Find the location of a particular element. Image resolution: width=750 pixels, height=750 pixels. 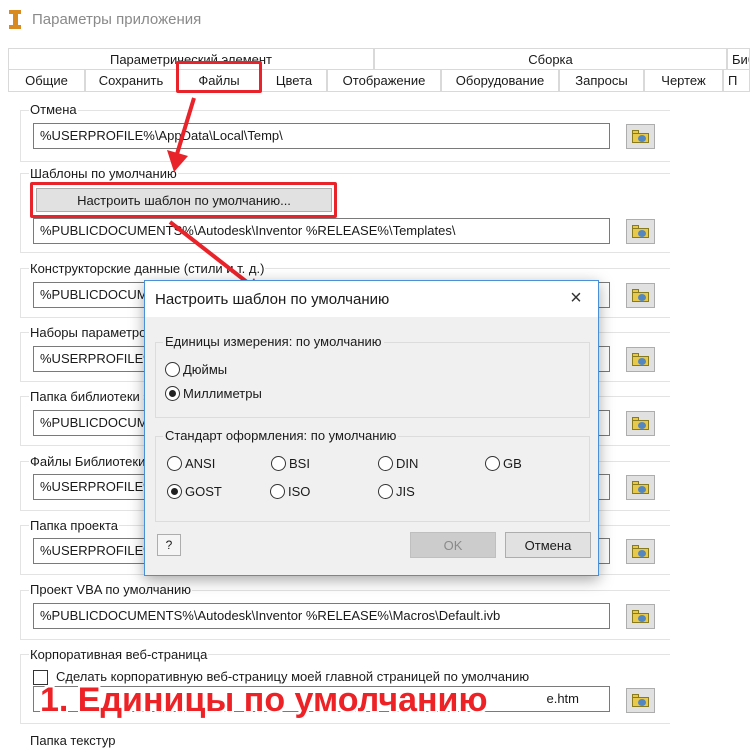

ansi-label: ANSI is located at coordinates (200, 463).